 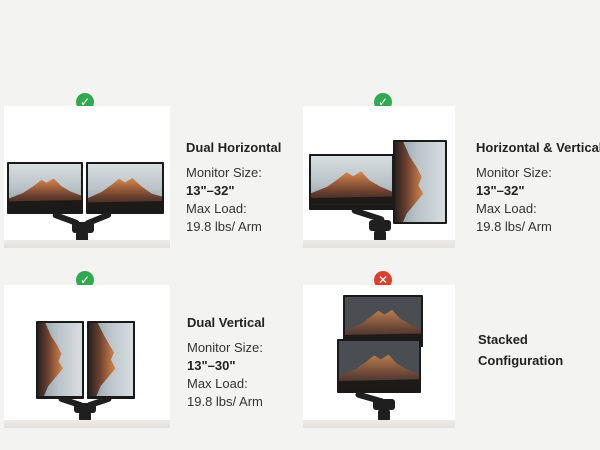 I want to click on bottom-monitor, so click(x=379, y=366).